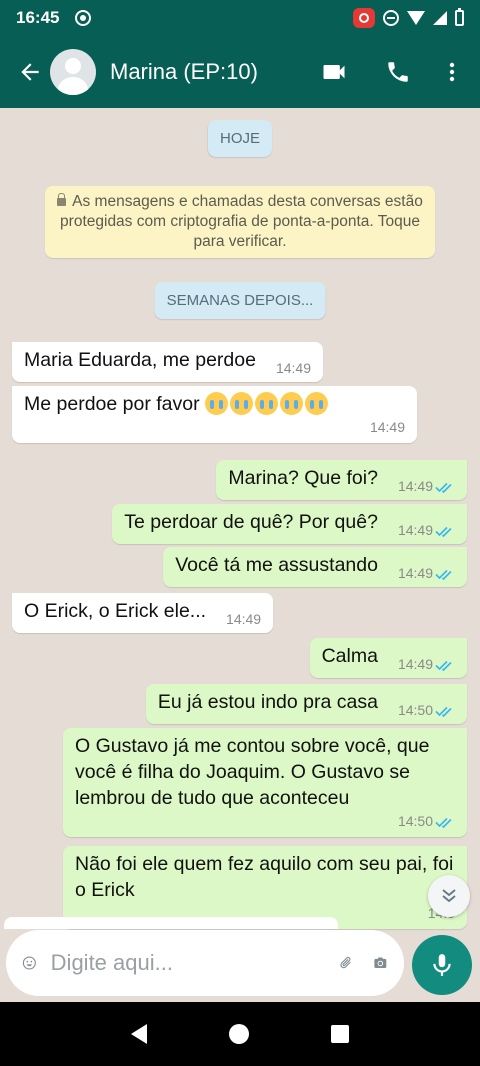  I want to click on message-composer, so click(205, 963).